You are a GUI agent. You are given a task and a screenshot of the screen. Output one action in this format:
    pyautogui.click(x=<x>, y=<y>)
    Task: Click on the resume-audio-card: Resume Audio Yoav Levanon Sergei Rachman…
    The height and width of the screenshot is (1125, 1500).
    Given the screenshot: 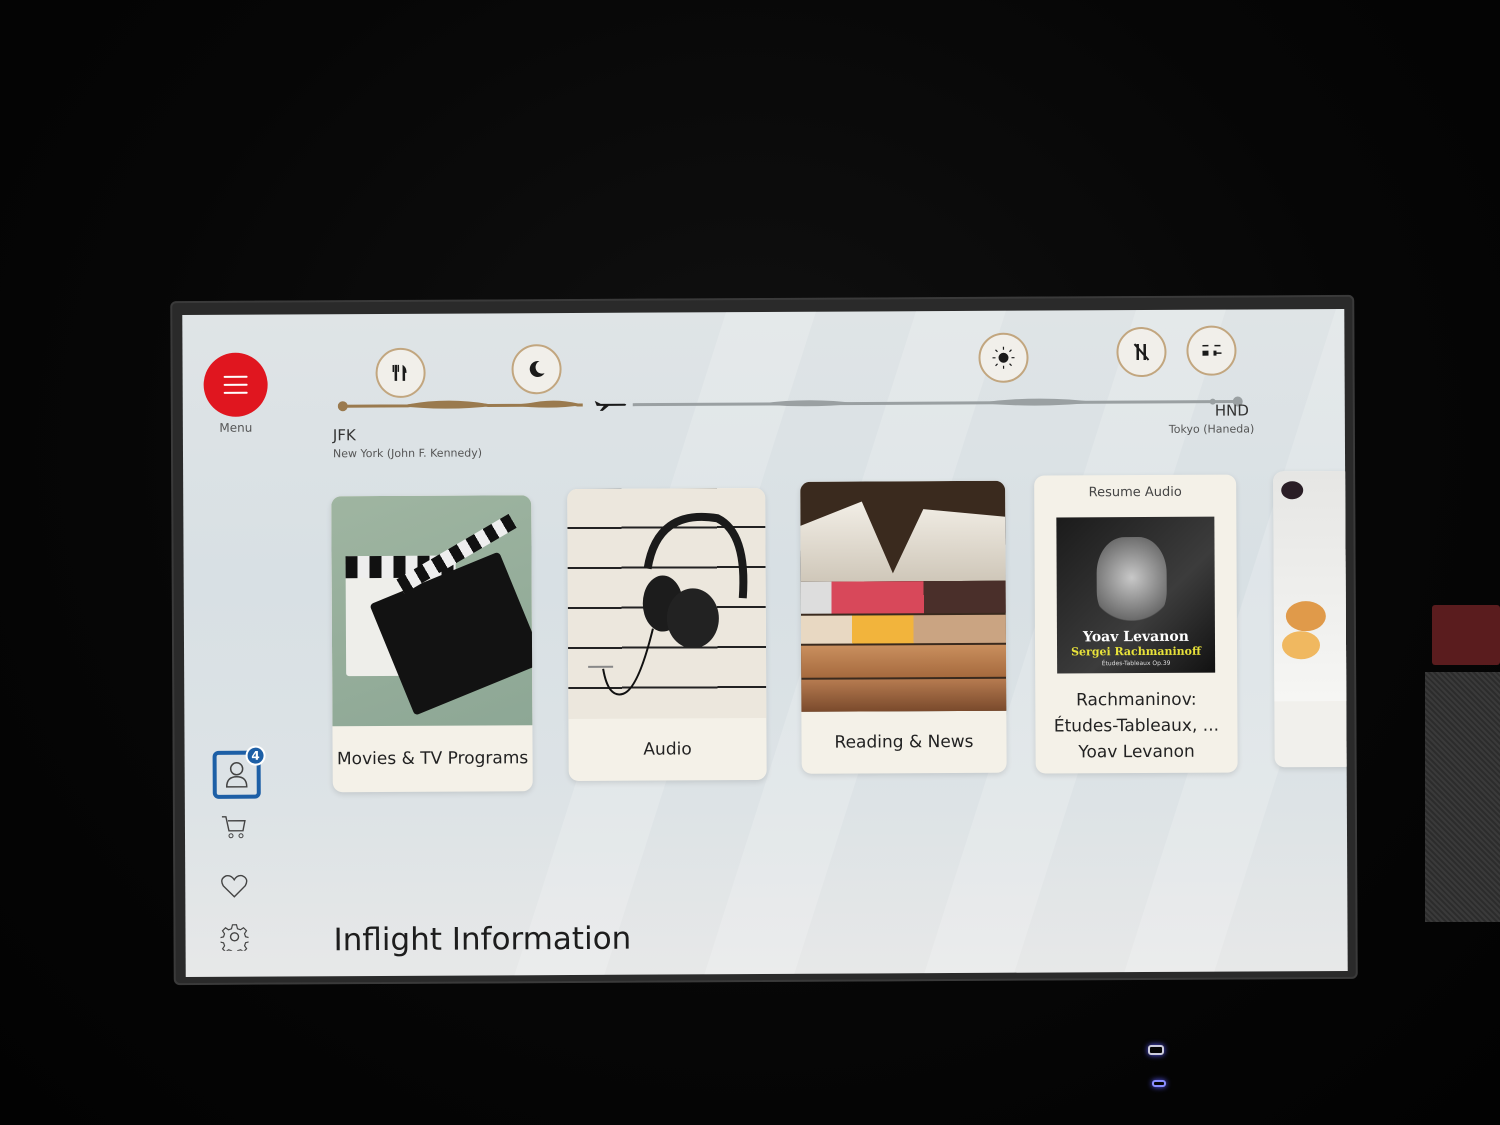 What is the action you would take?
    pyautogui.click(x=1136, y=624)
    